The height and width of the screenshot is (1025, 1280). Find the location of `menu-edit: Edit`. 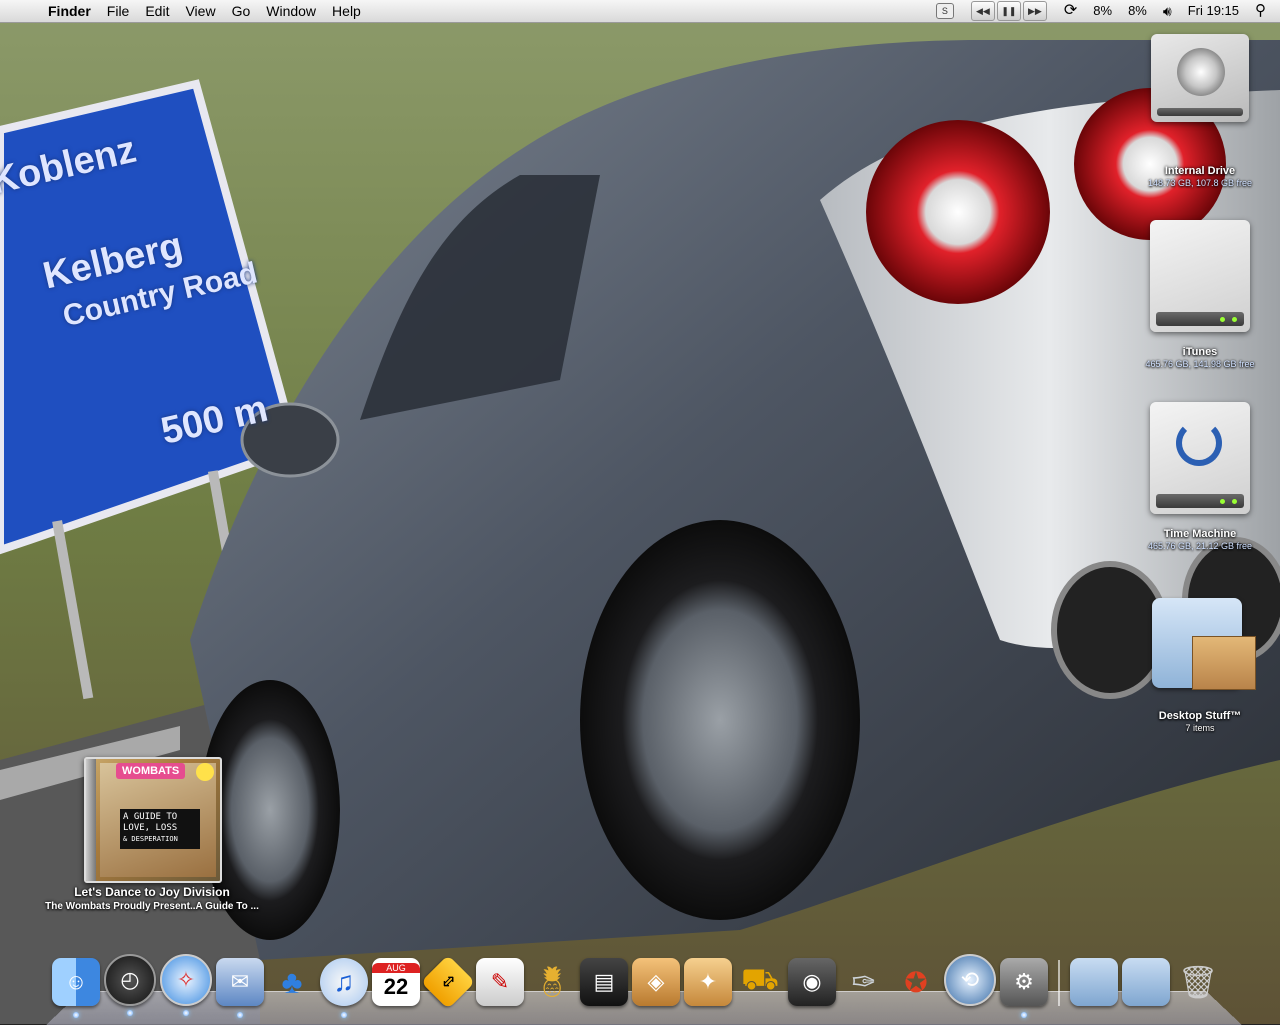

menu-edit: Edit is located at coordinates (157, 11).